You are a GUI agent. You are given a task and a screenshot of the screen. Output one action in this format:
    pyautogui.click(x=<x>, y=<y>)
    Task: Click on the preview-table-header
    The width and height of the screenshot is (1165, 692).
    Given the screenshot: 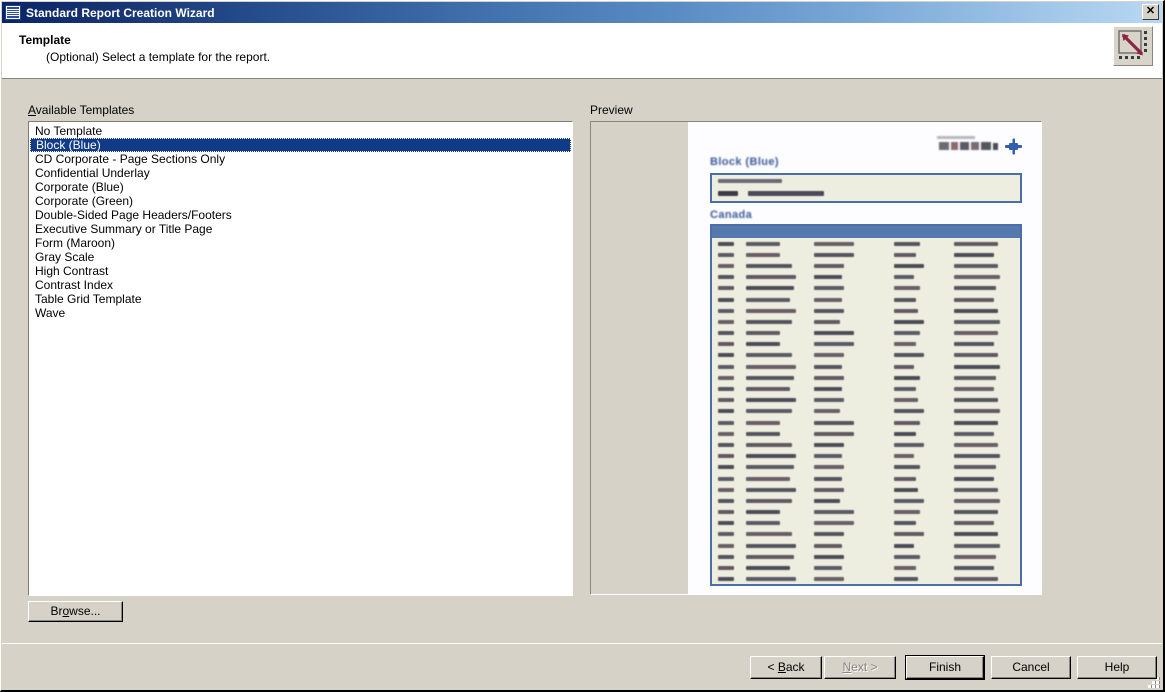 What is the action you would take?
    pyautogui.click(x=866, y=232)
    